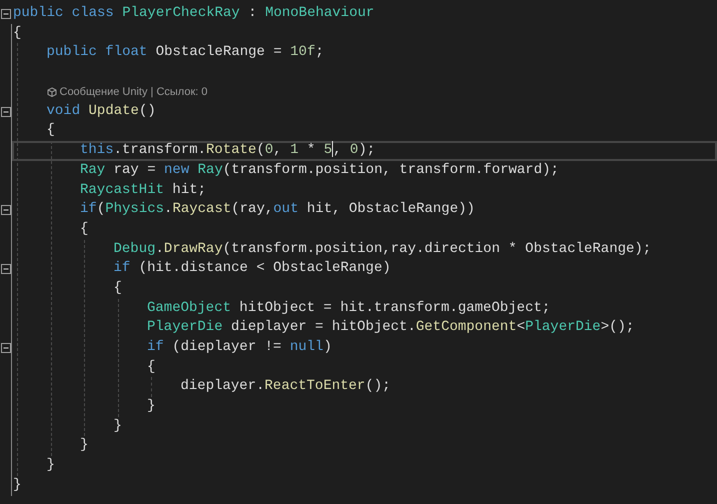  I want to click on code-line: PlayerDie dieplayer = hitObject.GetComponent<PlayerDie>();, so click(390, 328).